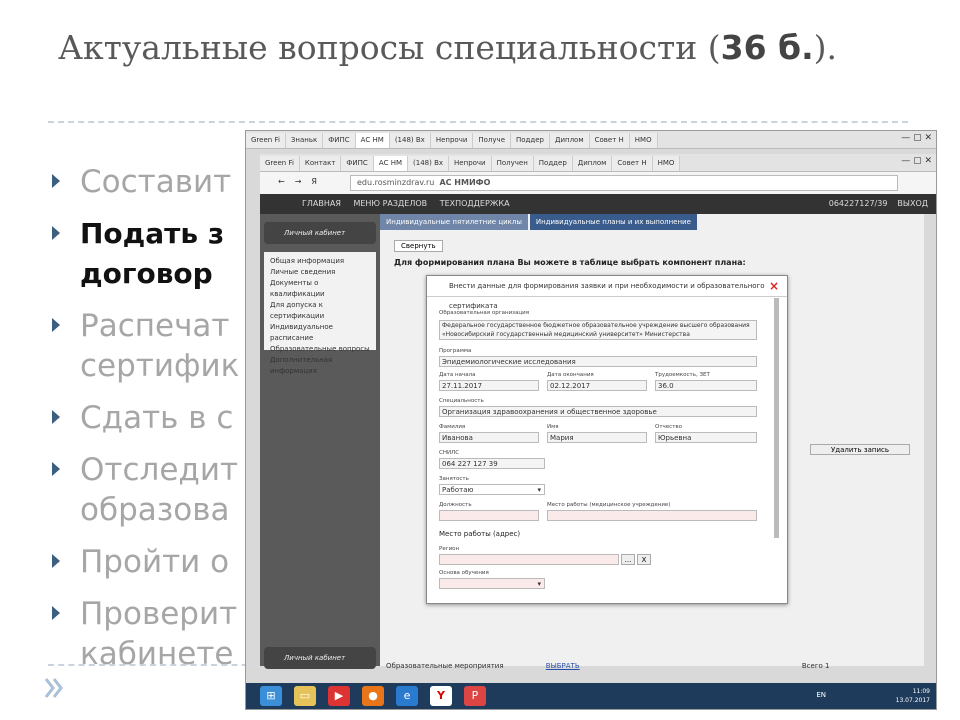  What do you see at coordinates (912, 696) in the screenshot?
I see `clock: 11:09 13.07.2017` at bounding box center [912, 696].